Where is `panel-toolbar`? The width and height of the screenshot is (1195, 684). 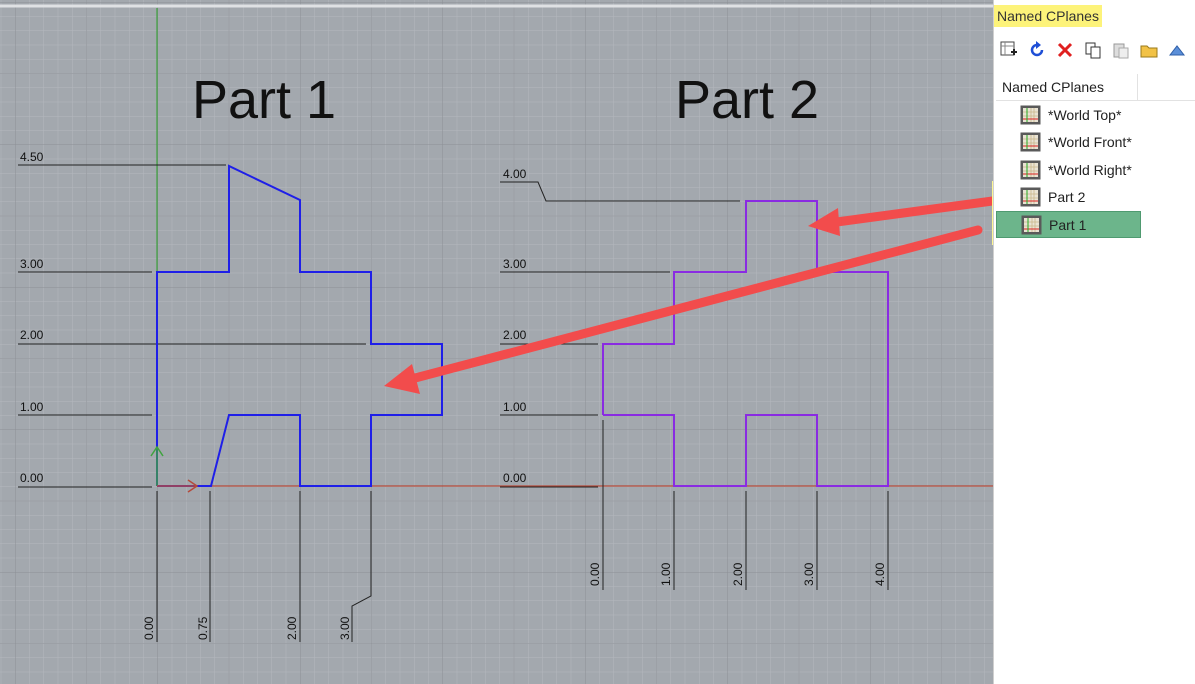
panel-toolbar is located at coordinates (1093, 50).